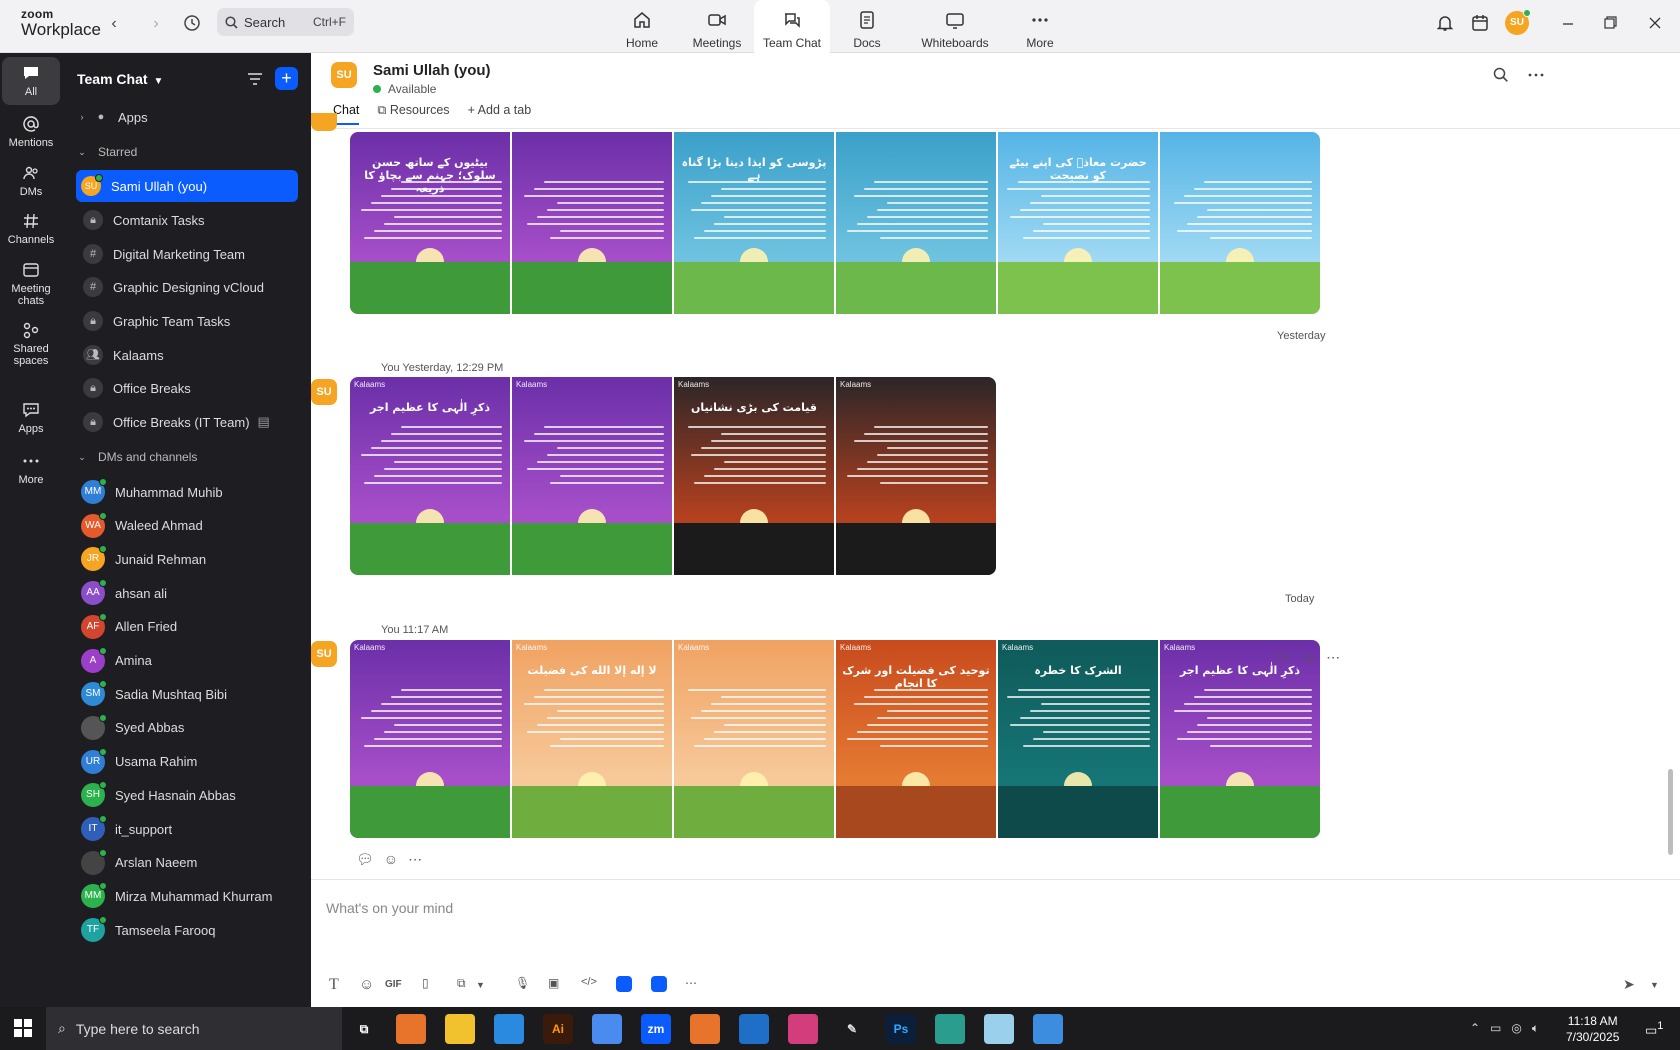 This screenshot has height=1050, width=1680. Describe the element at coordinates (187, 795) in the screenshot. I see `sidebar-dm-item: SH Syed Hasnain Abbas` at that location.